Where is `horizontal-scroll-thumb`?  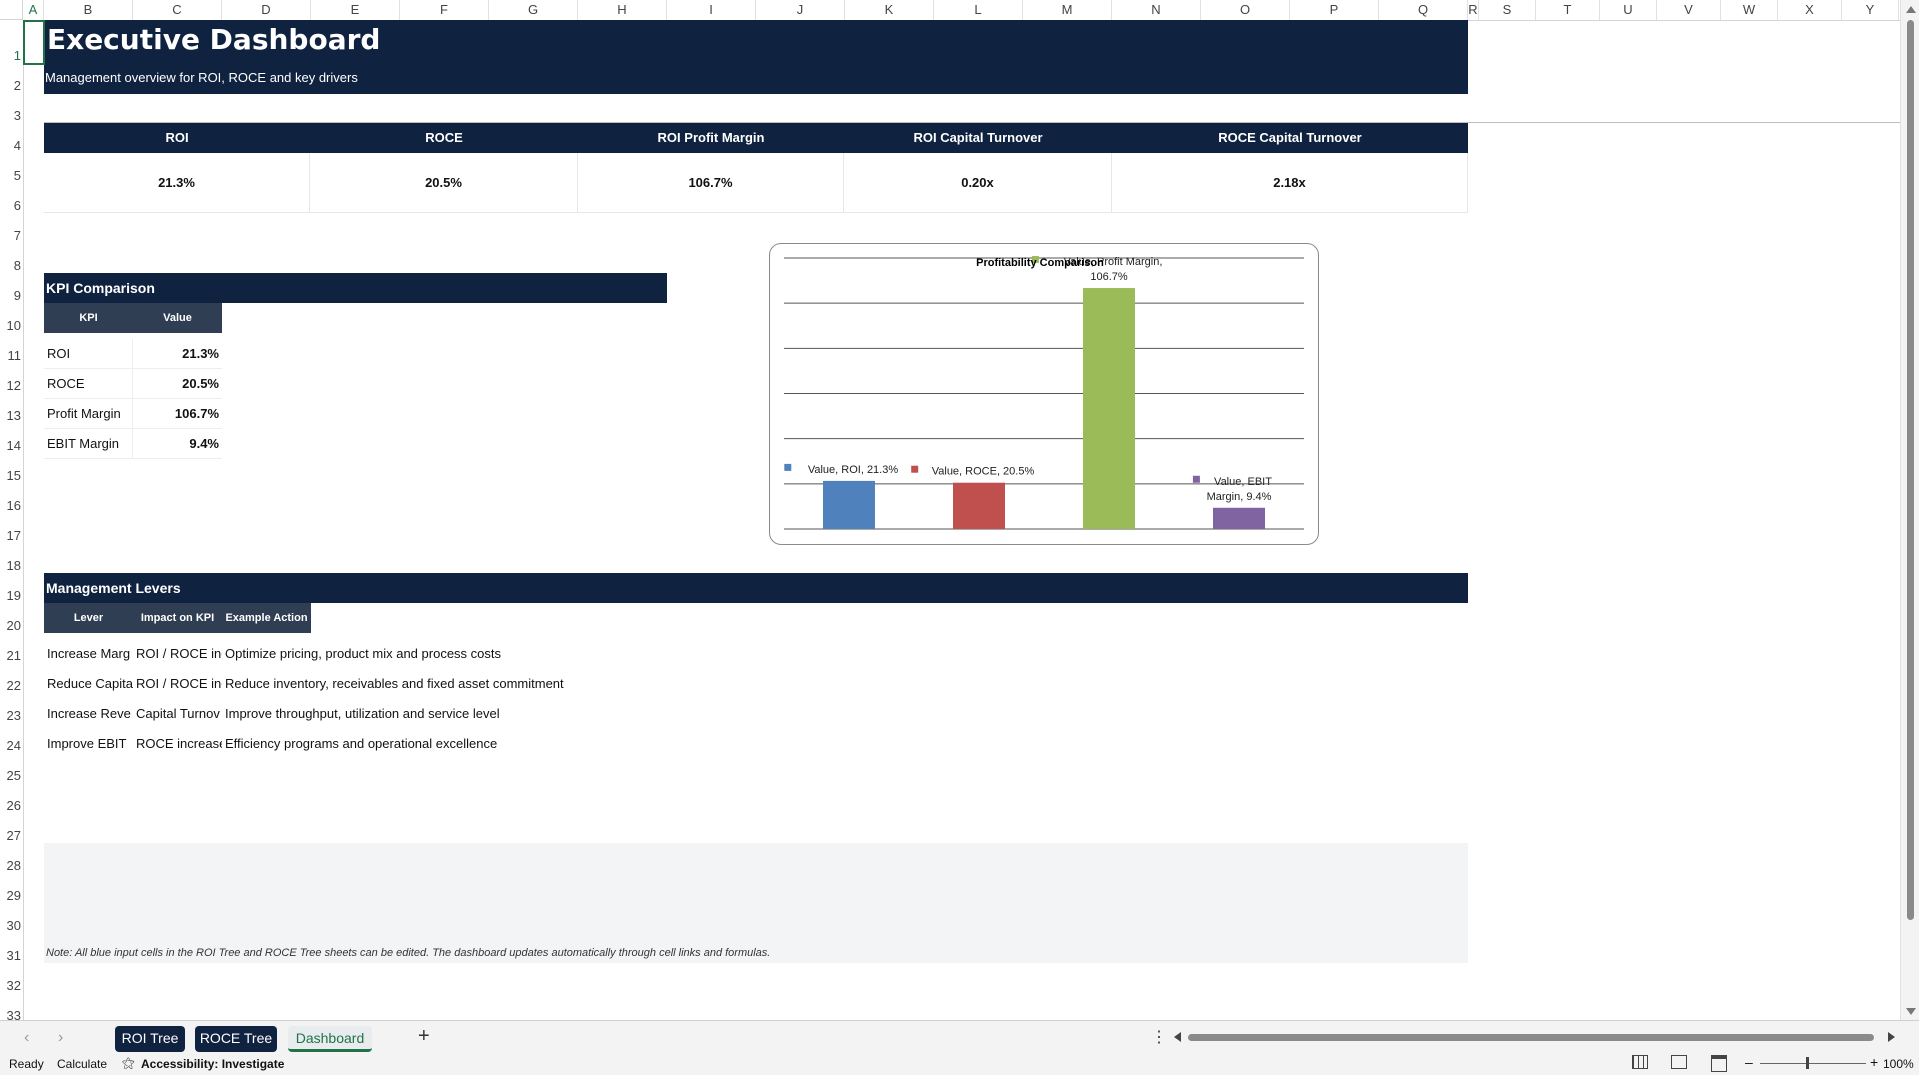
horizontal-scroll-thumb is located at coordinates (1531, 1037).